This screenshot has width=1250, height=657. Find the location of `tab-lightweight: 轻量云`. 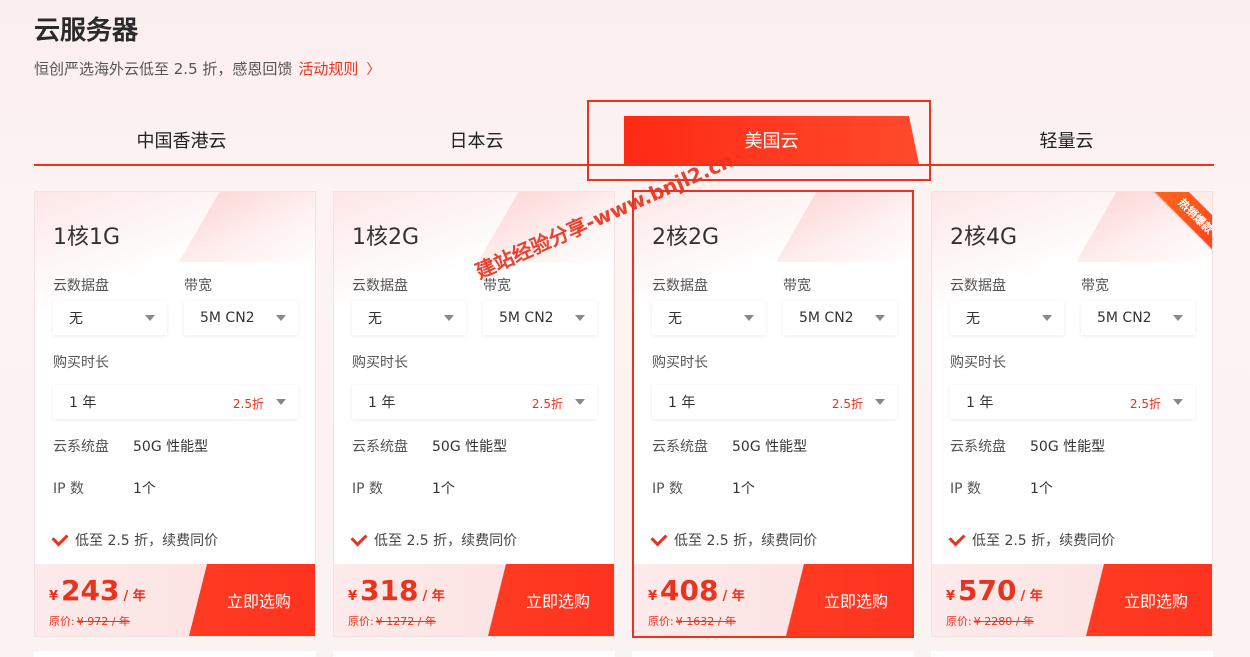

tab-lightweight: 轻量云 is located at coordinates (1066, 140).